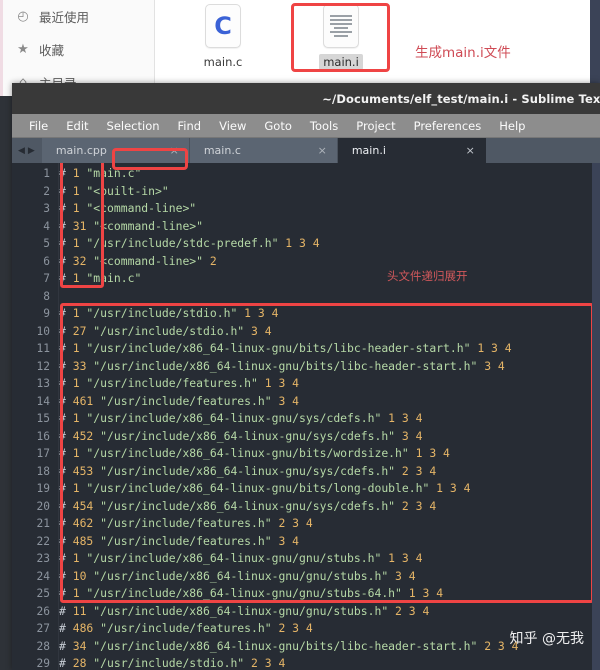 This screenshot has width=600, height=670. I want to click on line-number: 27, so click(43, 628).